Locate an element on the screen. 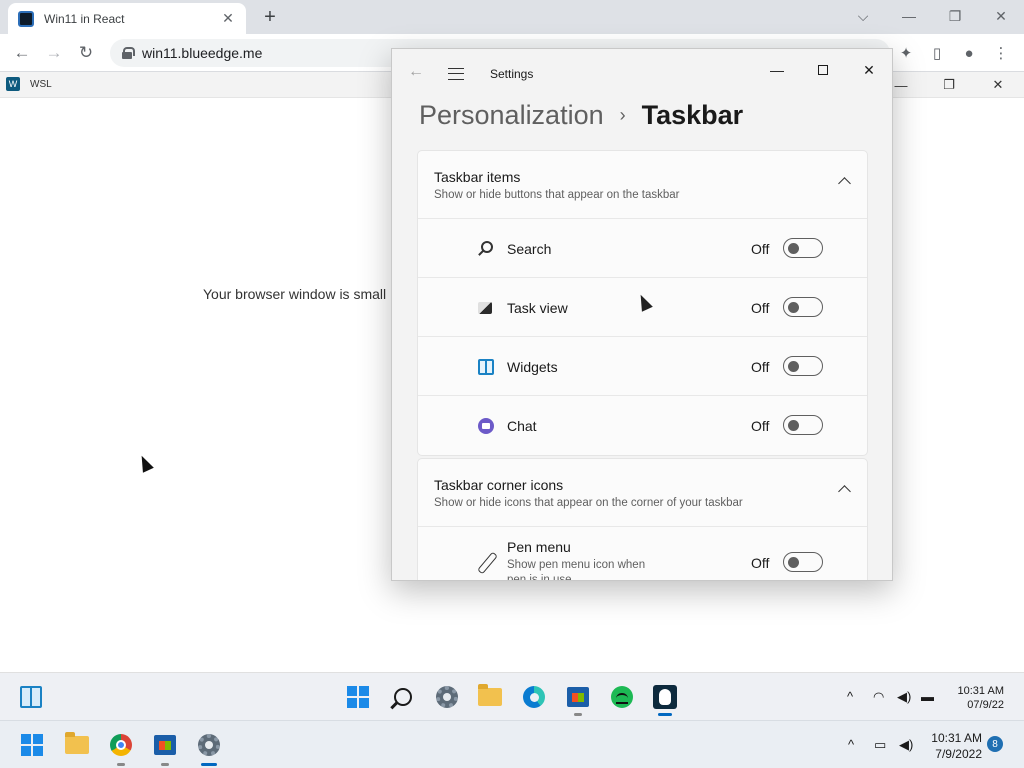 The image size is (1024, 768). browser-restore-button: ❐ is located at coordinates (955, 16).